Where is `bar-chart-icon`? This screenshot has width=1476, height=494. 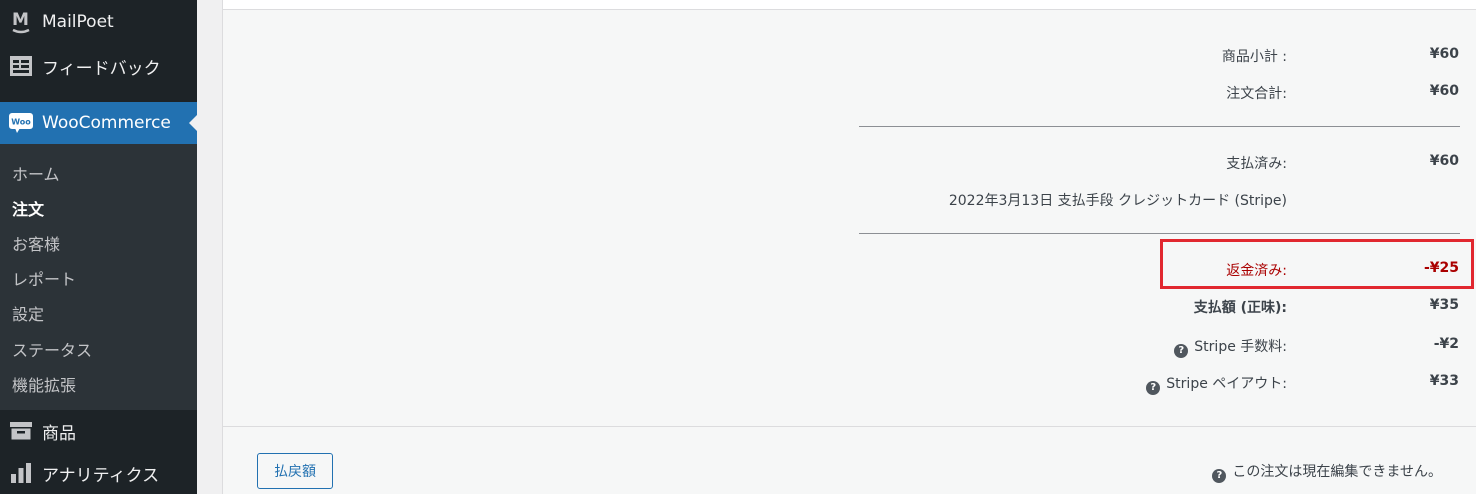 bar-chart-icon is located at coordinates (21, 473).